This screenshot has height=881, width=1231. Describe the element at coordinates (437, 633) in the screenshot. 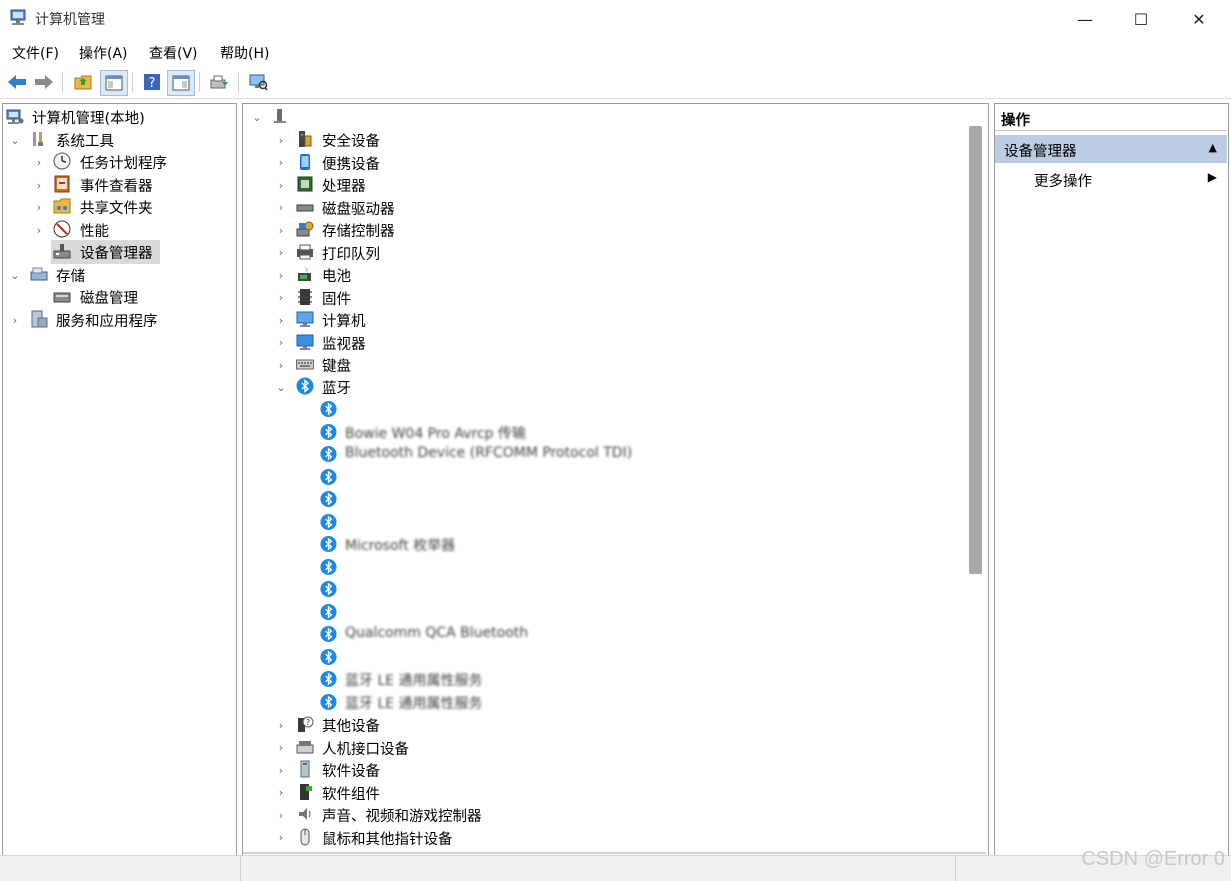

I see `bluetooth-device-label: Qualcomm QCA Bluetooth` at that location.